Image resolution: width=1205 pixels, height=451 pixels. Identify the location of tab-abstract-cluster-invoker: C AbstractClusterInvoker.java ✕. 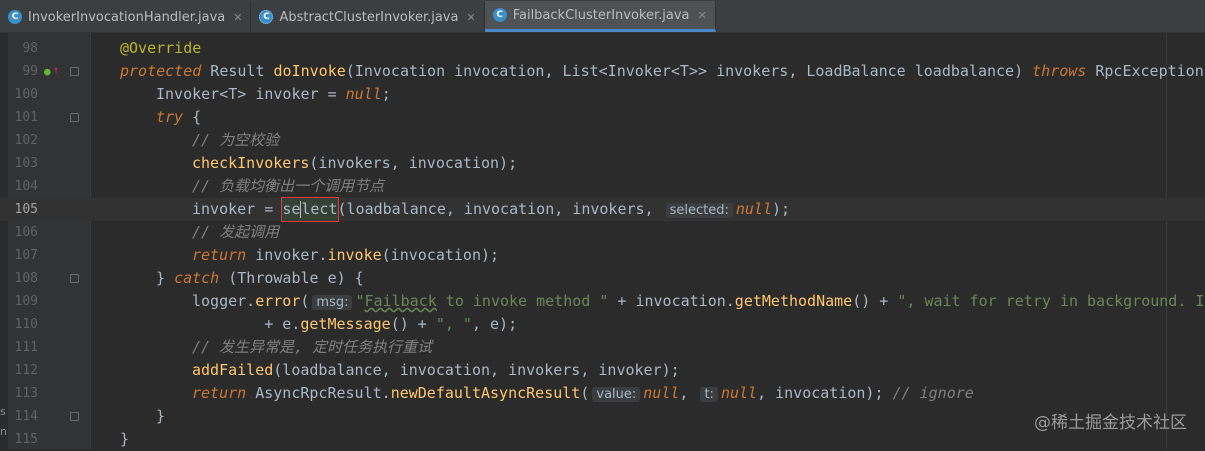
(368, 17).